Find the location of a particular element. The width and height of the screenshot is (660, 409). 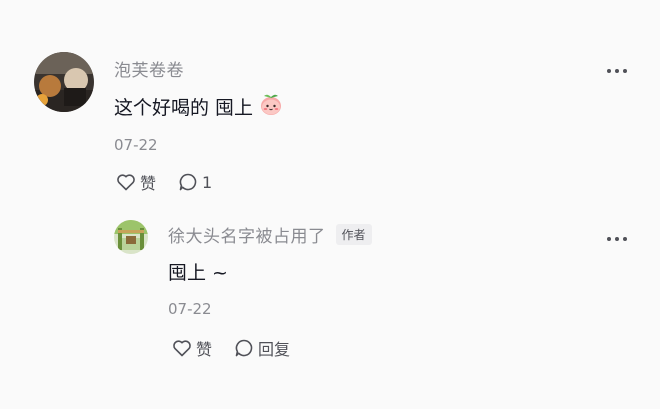

reply-count-button: 1 is located at coordinates (195, 182).